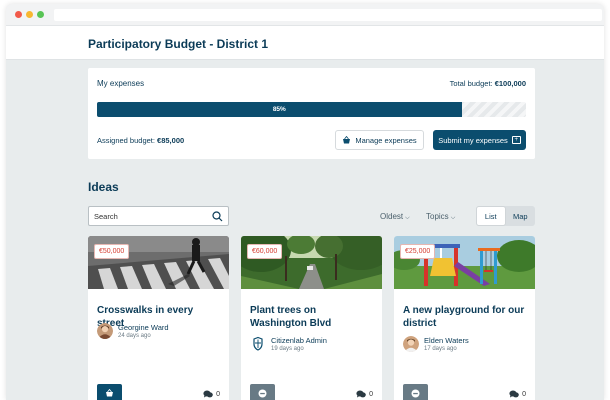 This screenshot has height=400, width=610. I want to click on price-badge: €50,000, so click(112, 251).